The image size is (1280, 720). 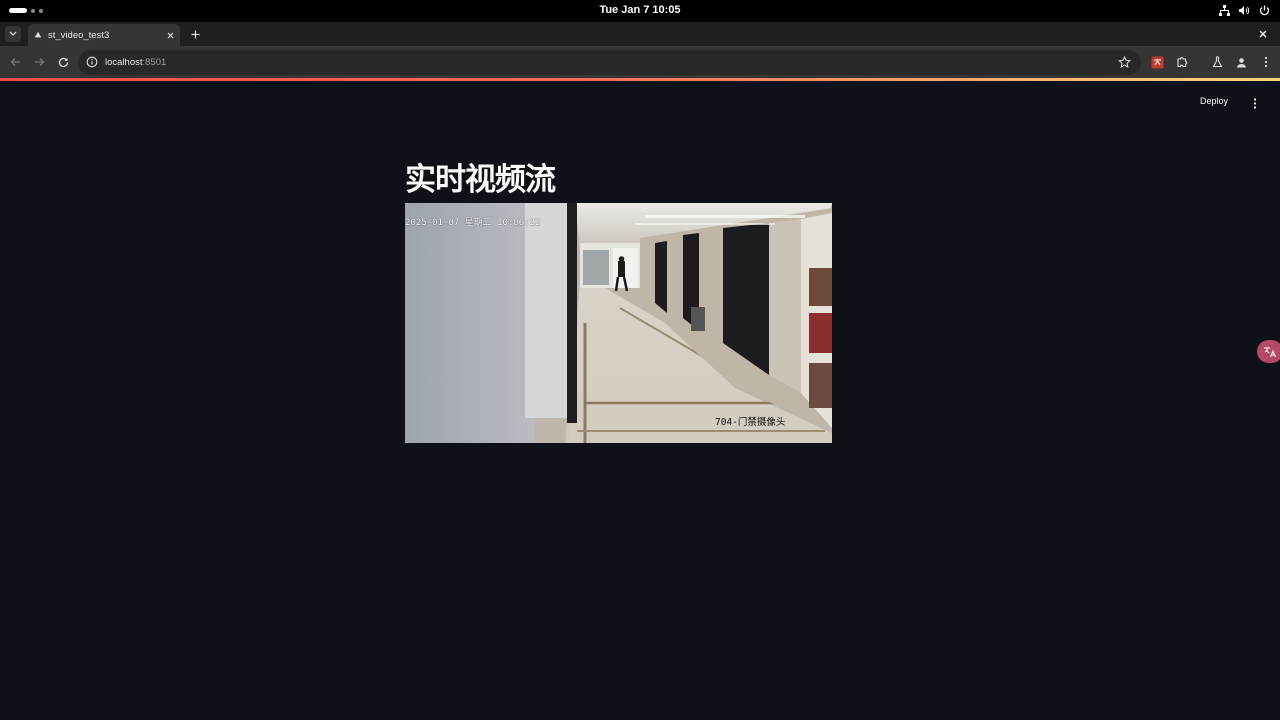 I want to click on corridor-camera-image, so click(x=618, y=323).